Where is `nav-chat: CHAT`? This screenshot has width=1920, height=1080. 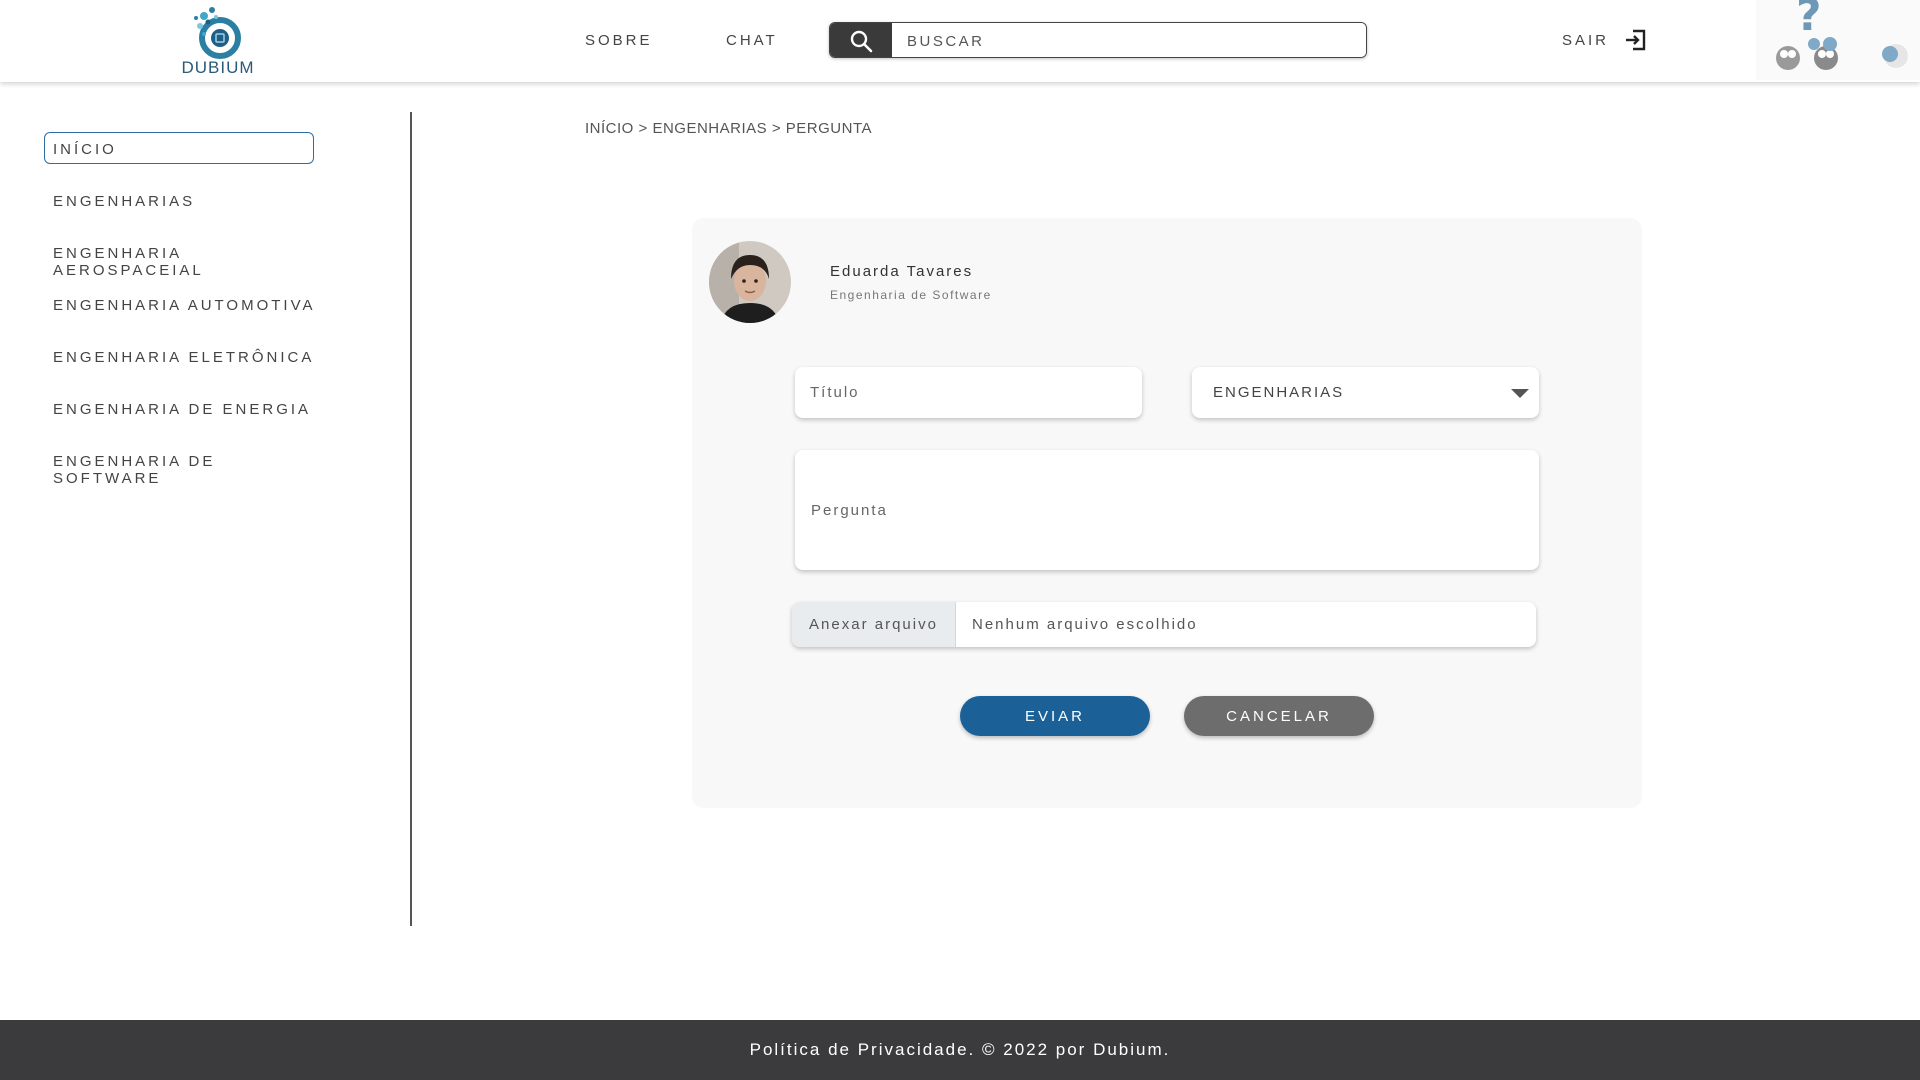 nav-chat: CHAT is located at coordinates (752, 40).